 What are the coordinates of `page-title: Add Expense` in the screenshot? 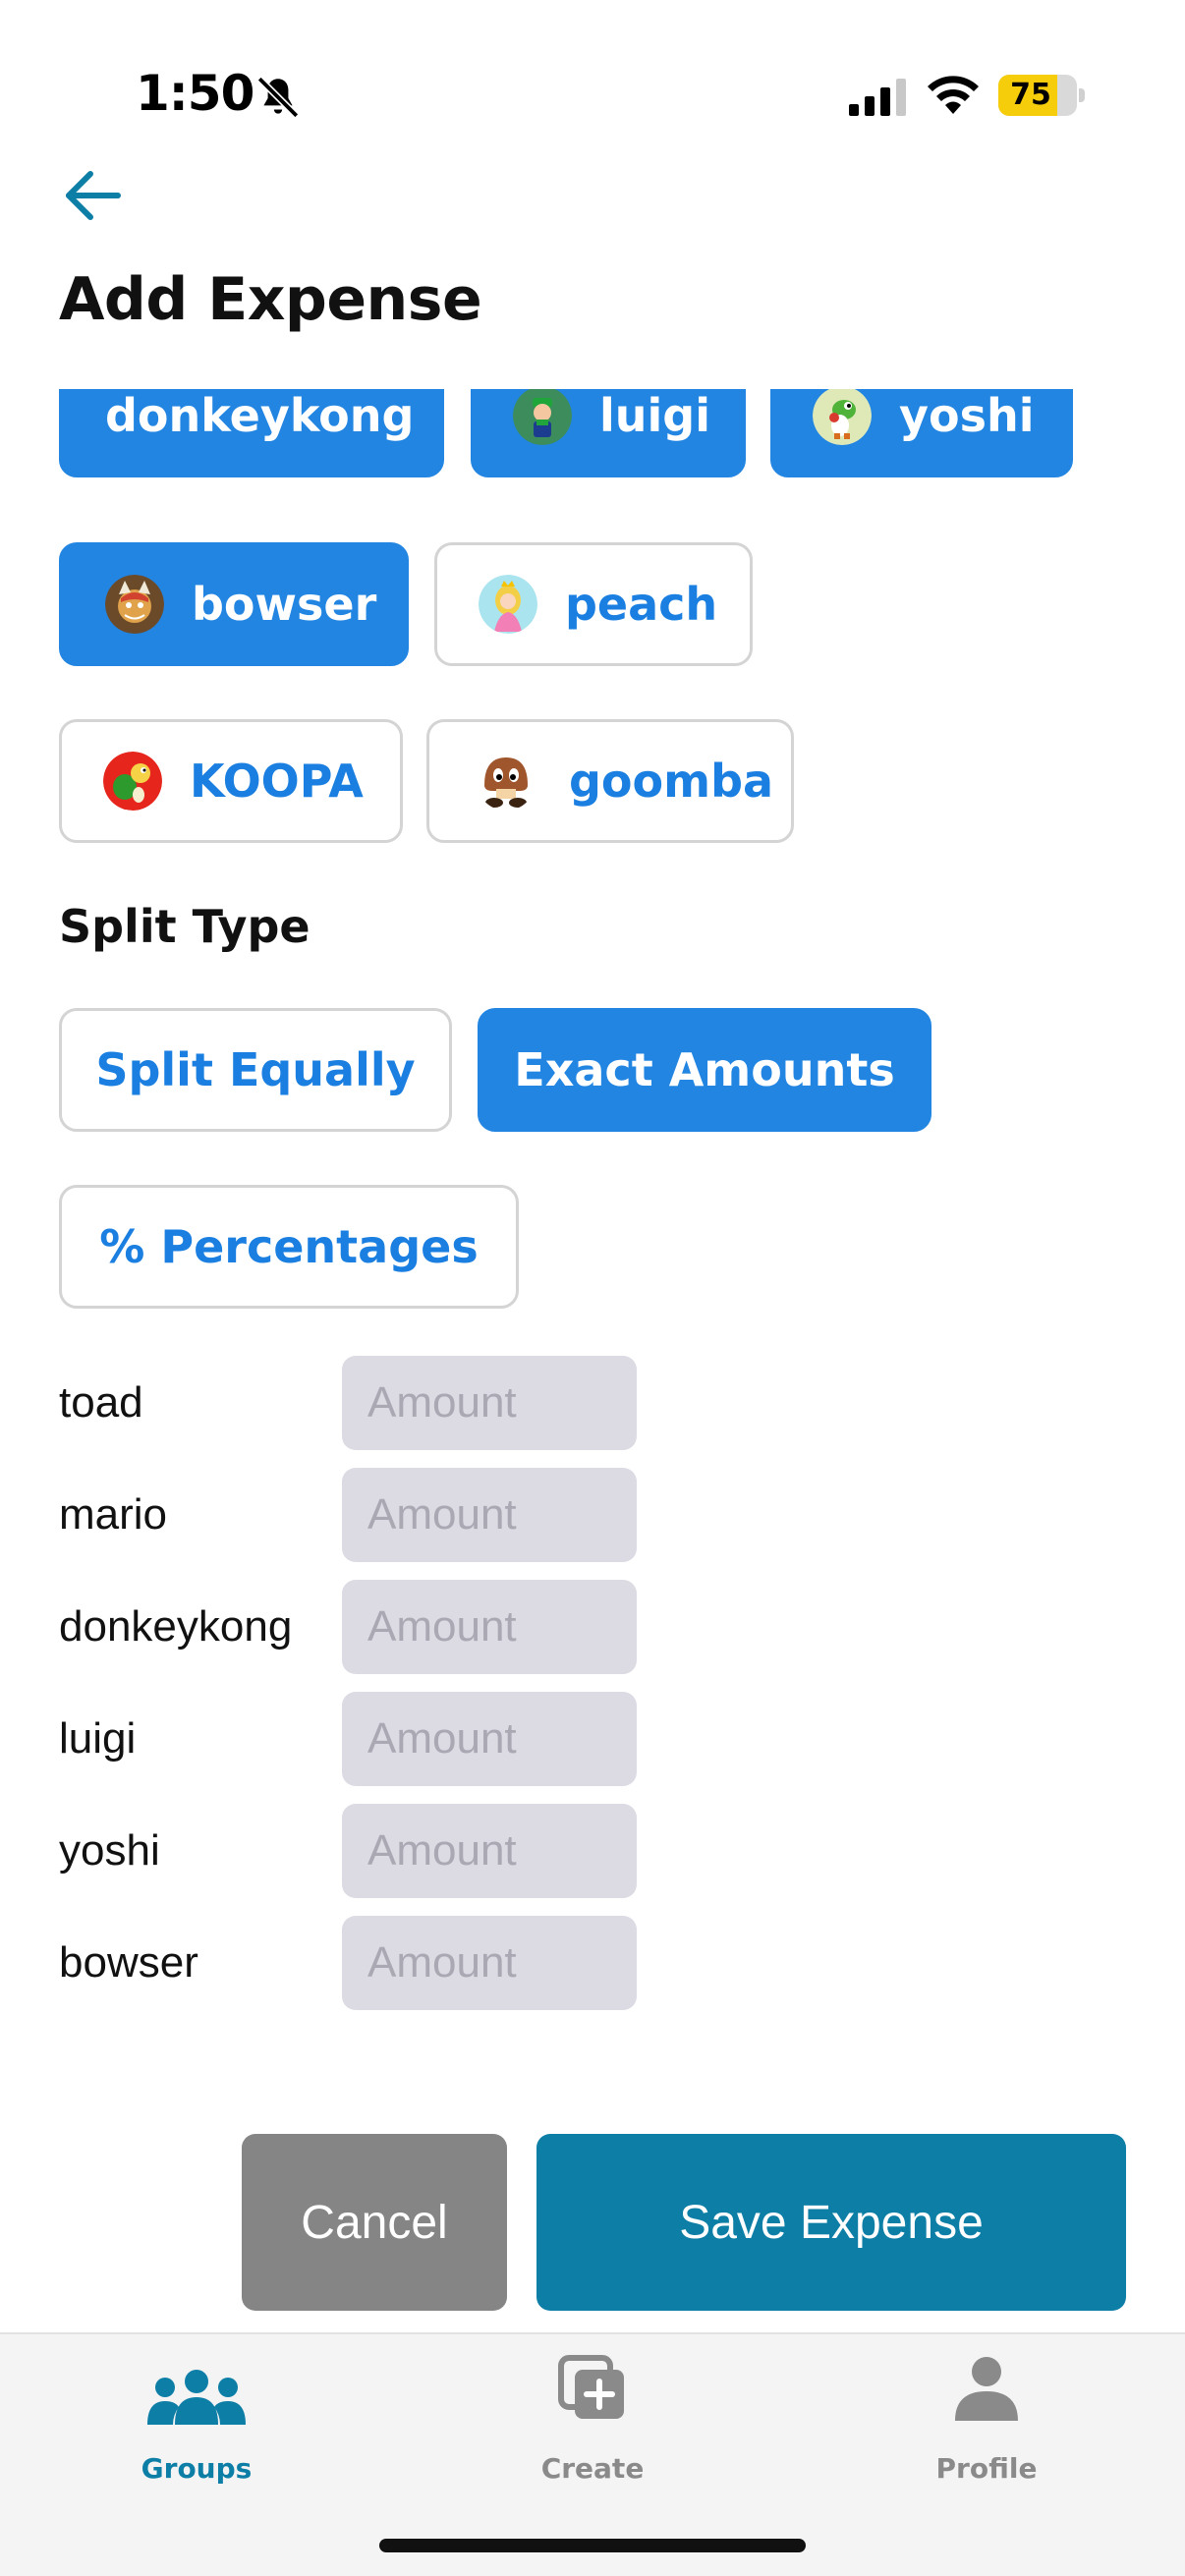 It's located at (271, 299).